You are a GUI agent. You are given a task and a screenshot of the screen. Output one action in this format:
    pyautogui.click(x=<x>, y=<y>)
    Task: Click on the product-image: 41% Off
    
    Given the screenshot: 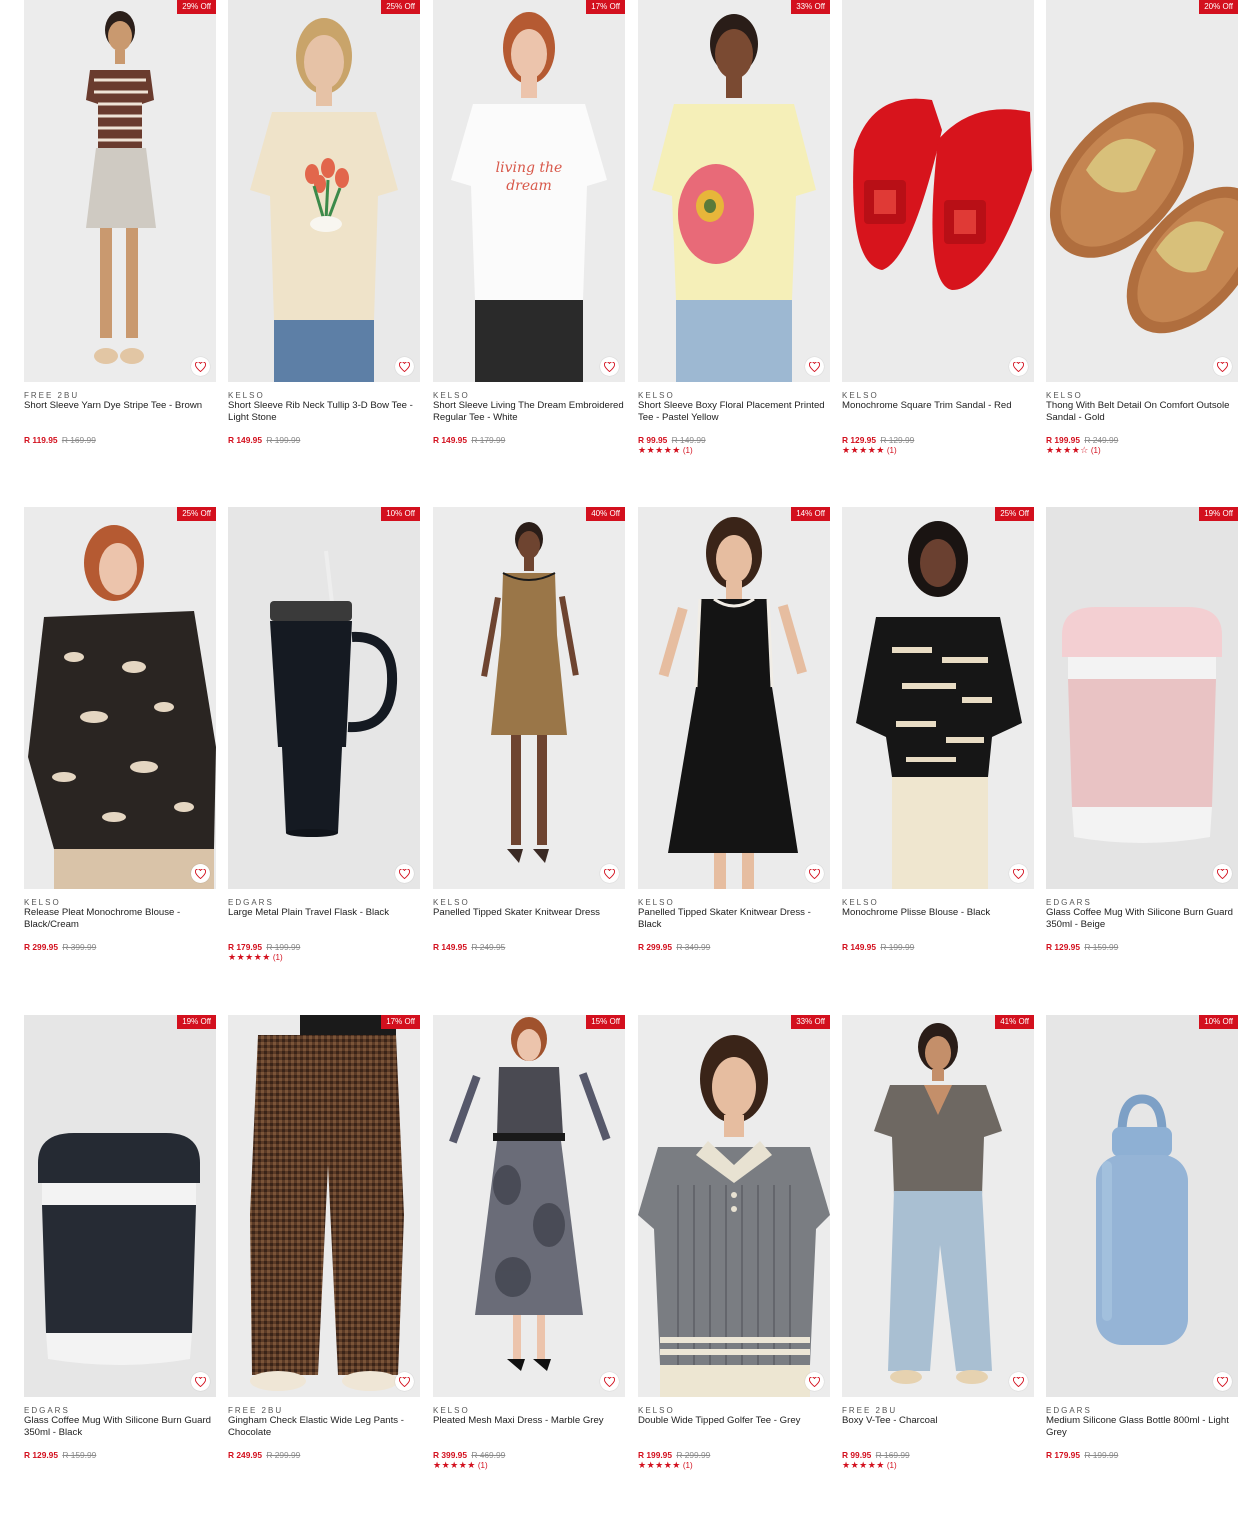 What is the action you would take?
    pyautogui.click(x=938, y=1206)
    